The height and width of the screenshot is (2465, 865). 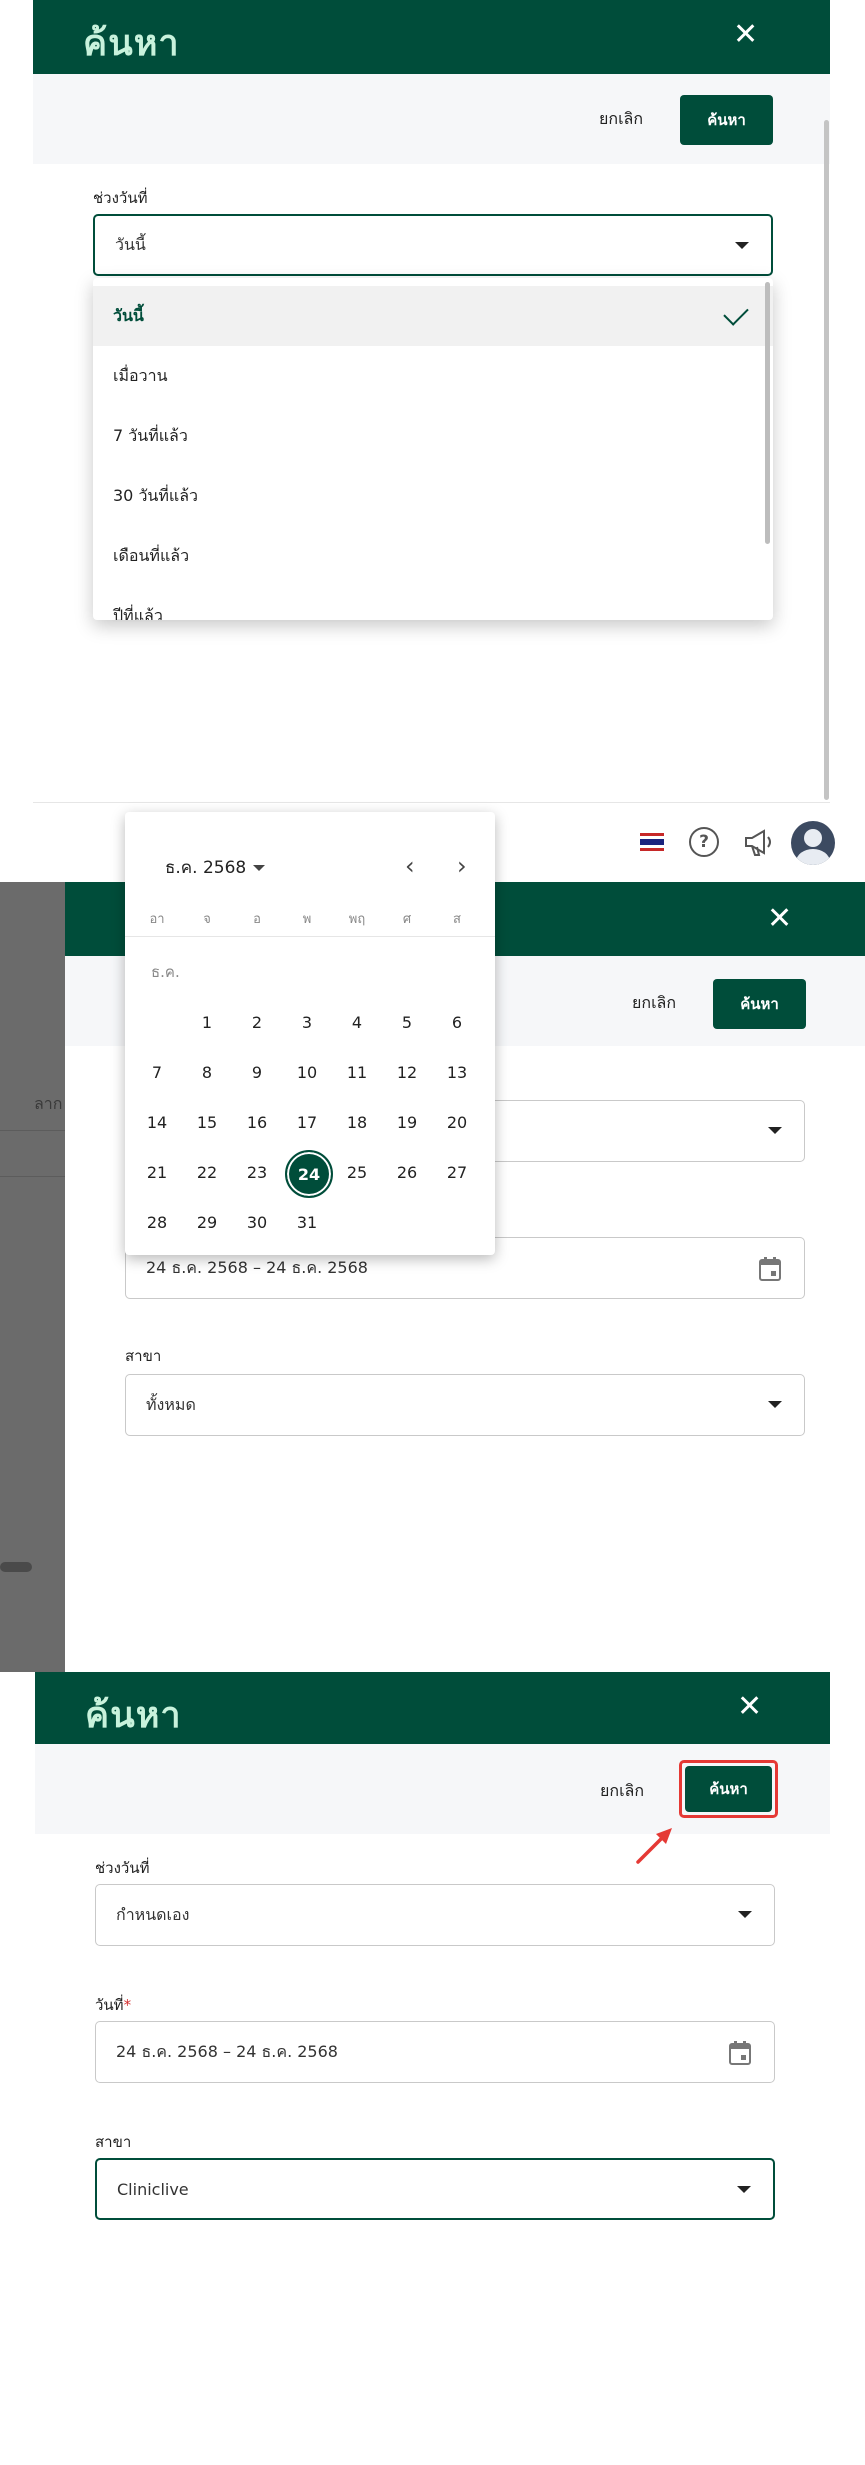 What do you see at coordinates (621, 119) in the screenshot?
I see `panel1-cancel-button: ยกเลิก` at bounding box center [621, 119].